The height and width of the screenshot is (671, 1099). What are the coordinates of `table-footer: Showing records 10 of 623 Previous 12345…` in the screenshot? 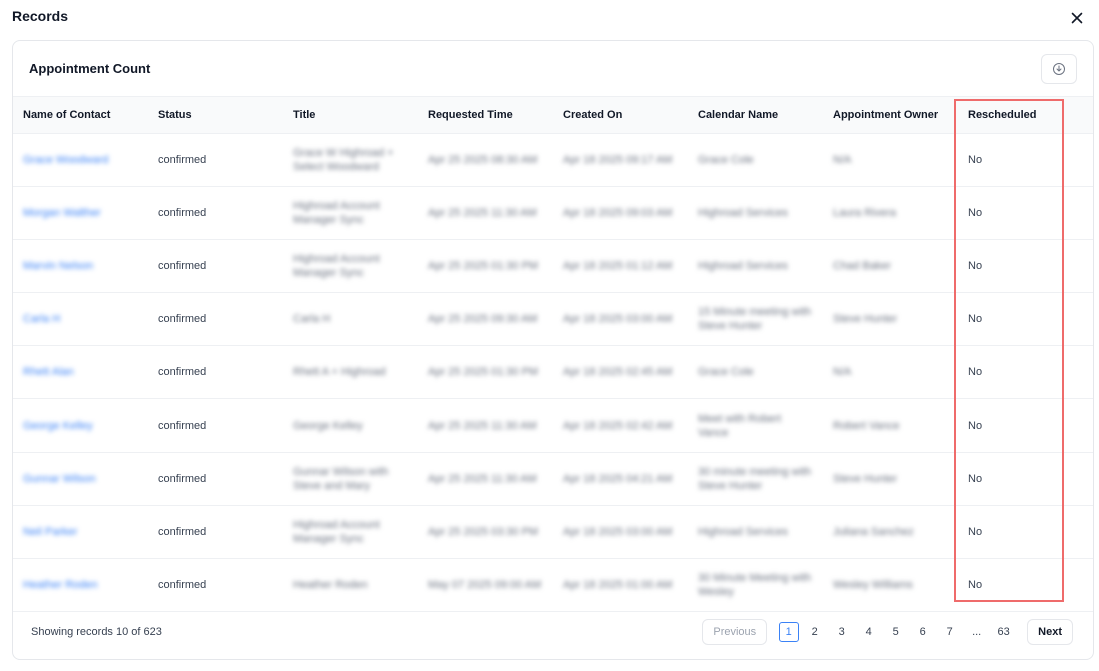 It's located at (553, 632).